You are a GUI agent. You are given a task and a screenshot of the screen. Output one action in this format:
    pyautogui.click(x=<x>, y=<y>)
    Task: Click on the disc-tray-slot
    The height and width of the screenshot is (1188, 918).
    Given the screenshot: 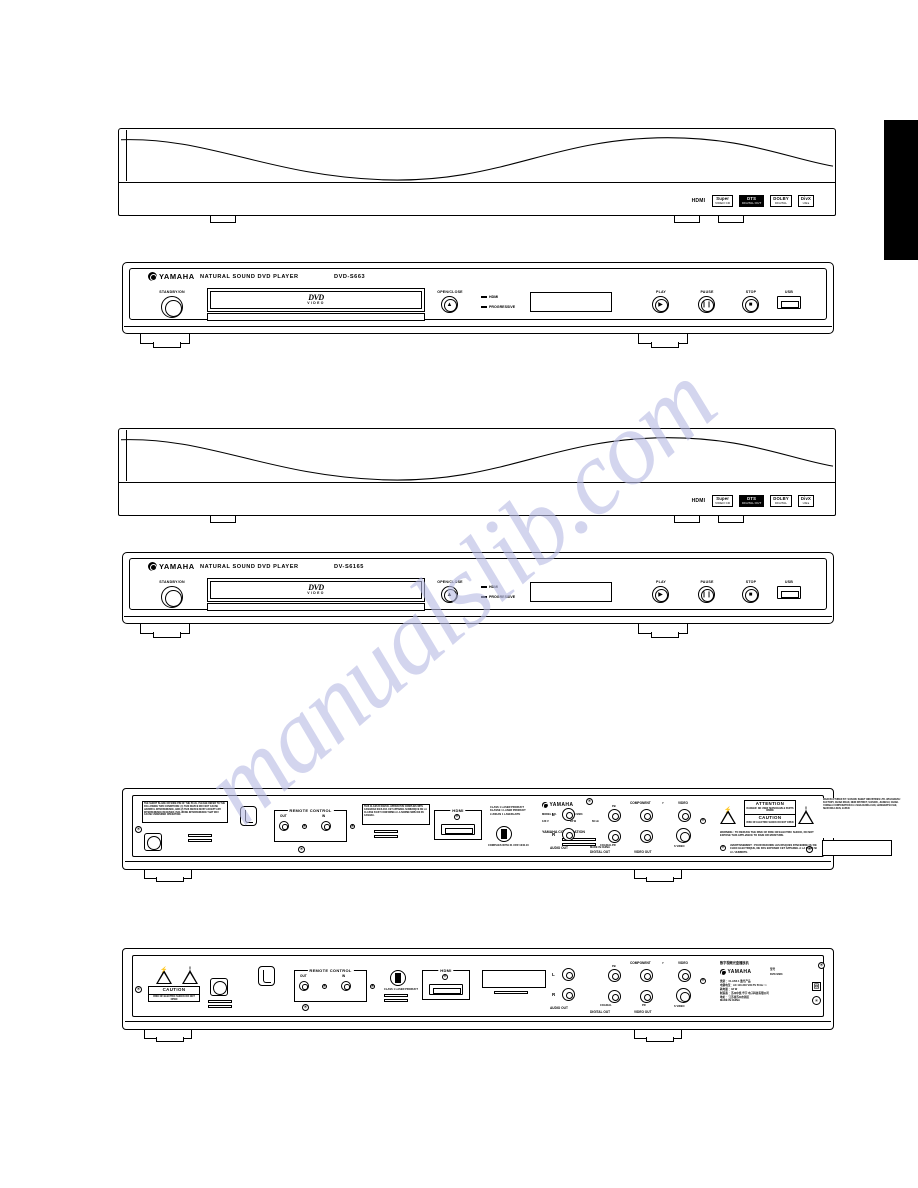 What is the action you would take?
    pyautogui.click(x=316, y=317)
    